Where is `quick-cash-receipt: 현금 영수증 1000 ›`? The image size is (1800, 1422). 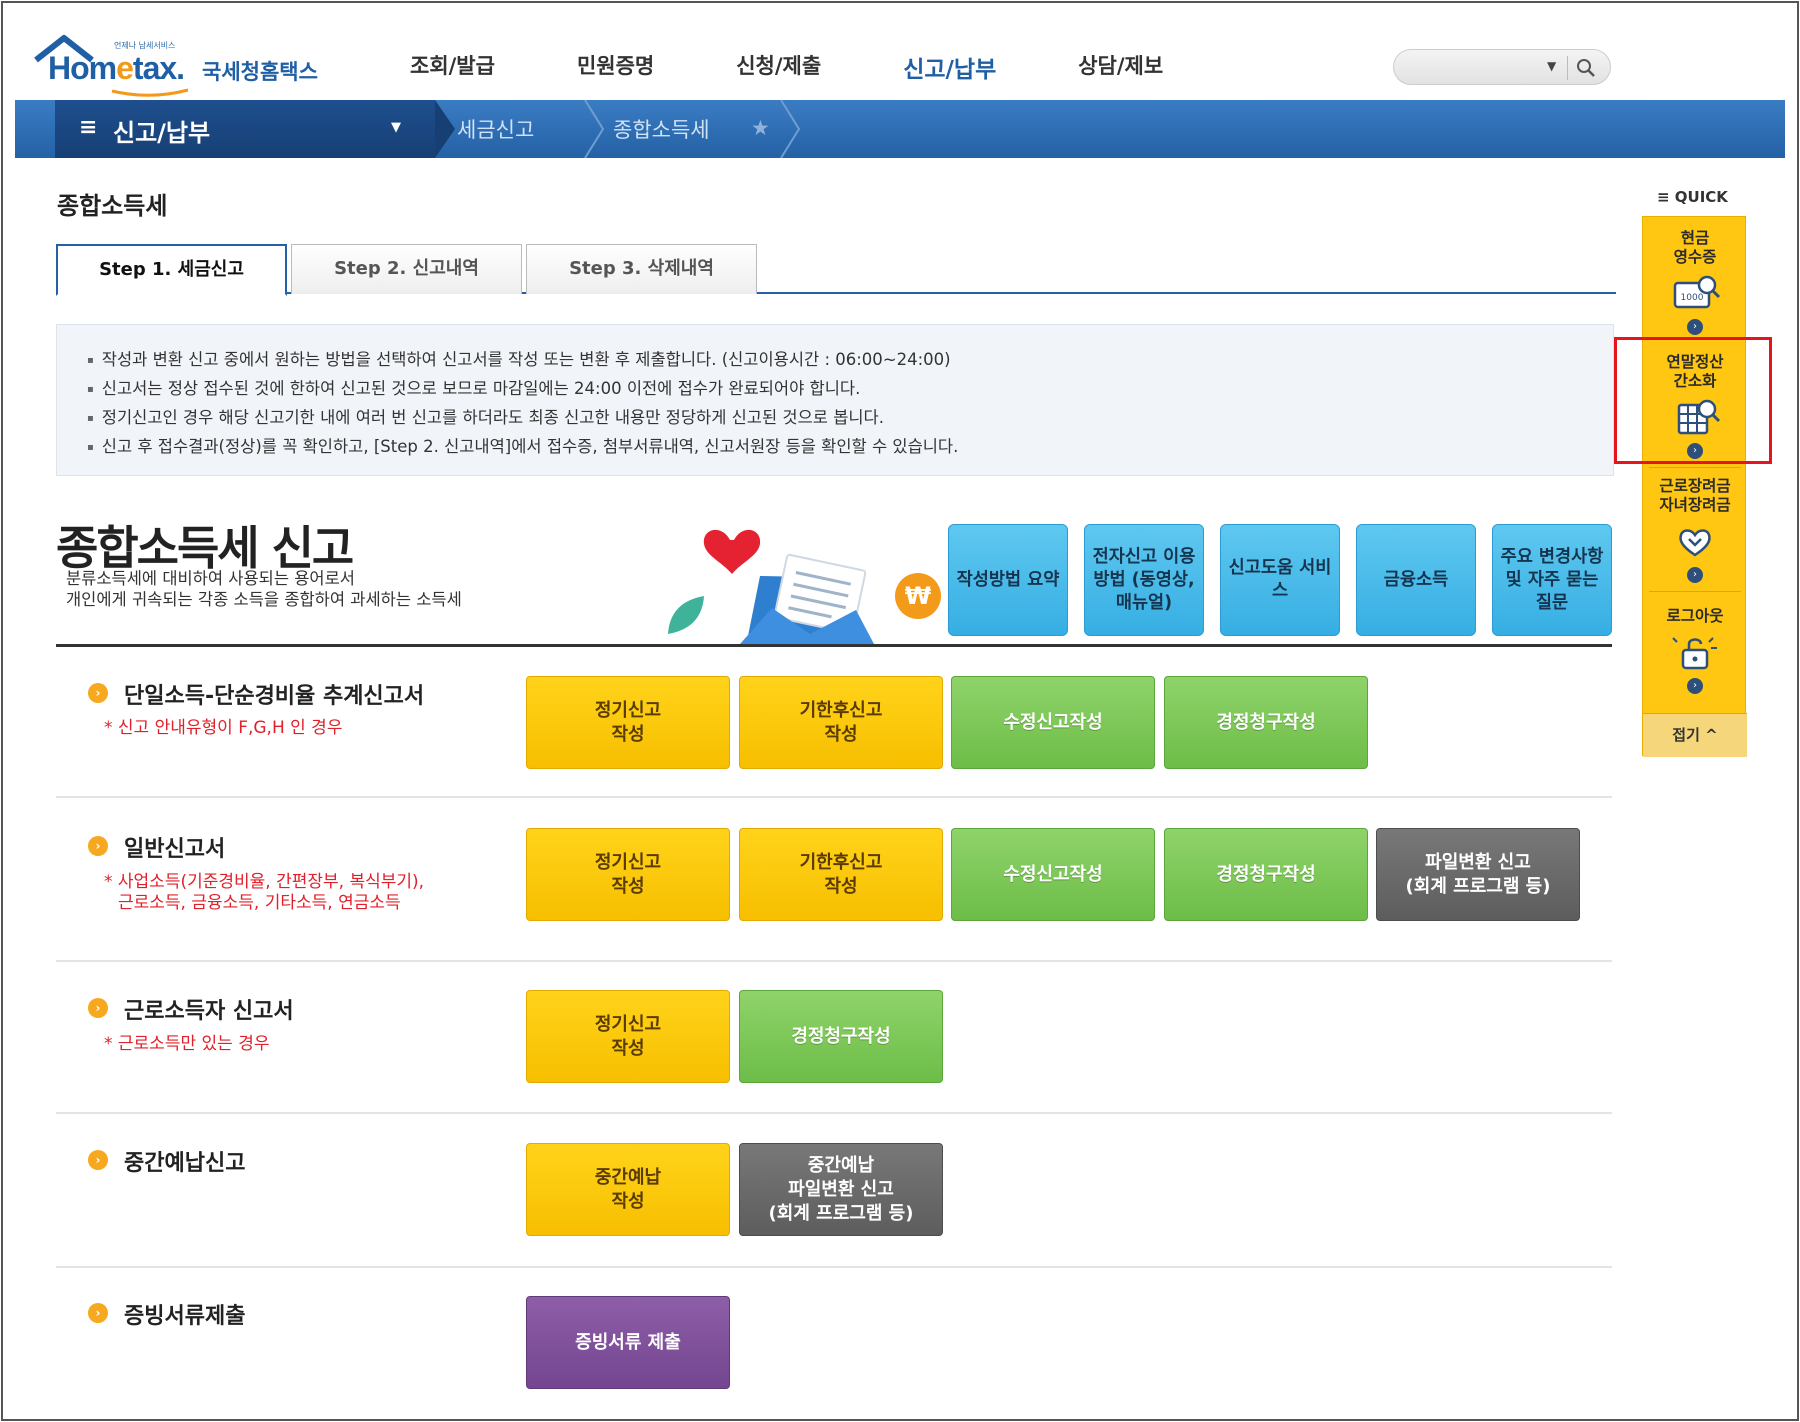 quick-cash-receipt: 현금 영수증 1000 › is located at coordinates (1695, 282).